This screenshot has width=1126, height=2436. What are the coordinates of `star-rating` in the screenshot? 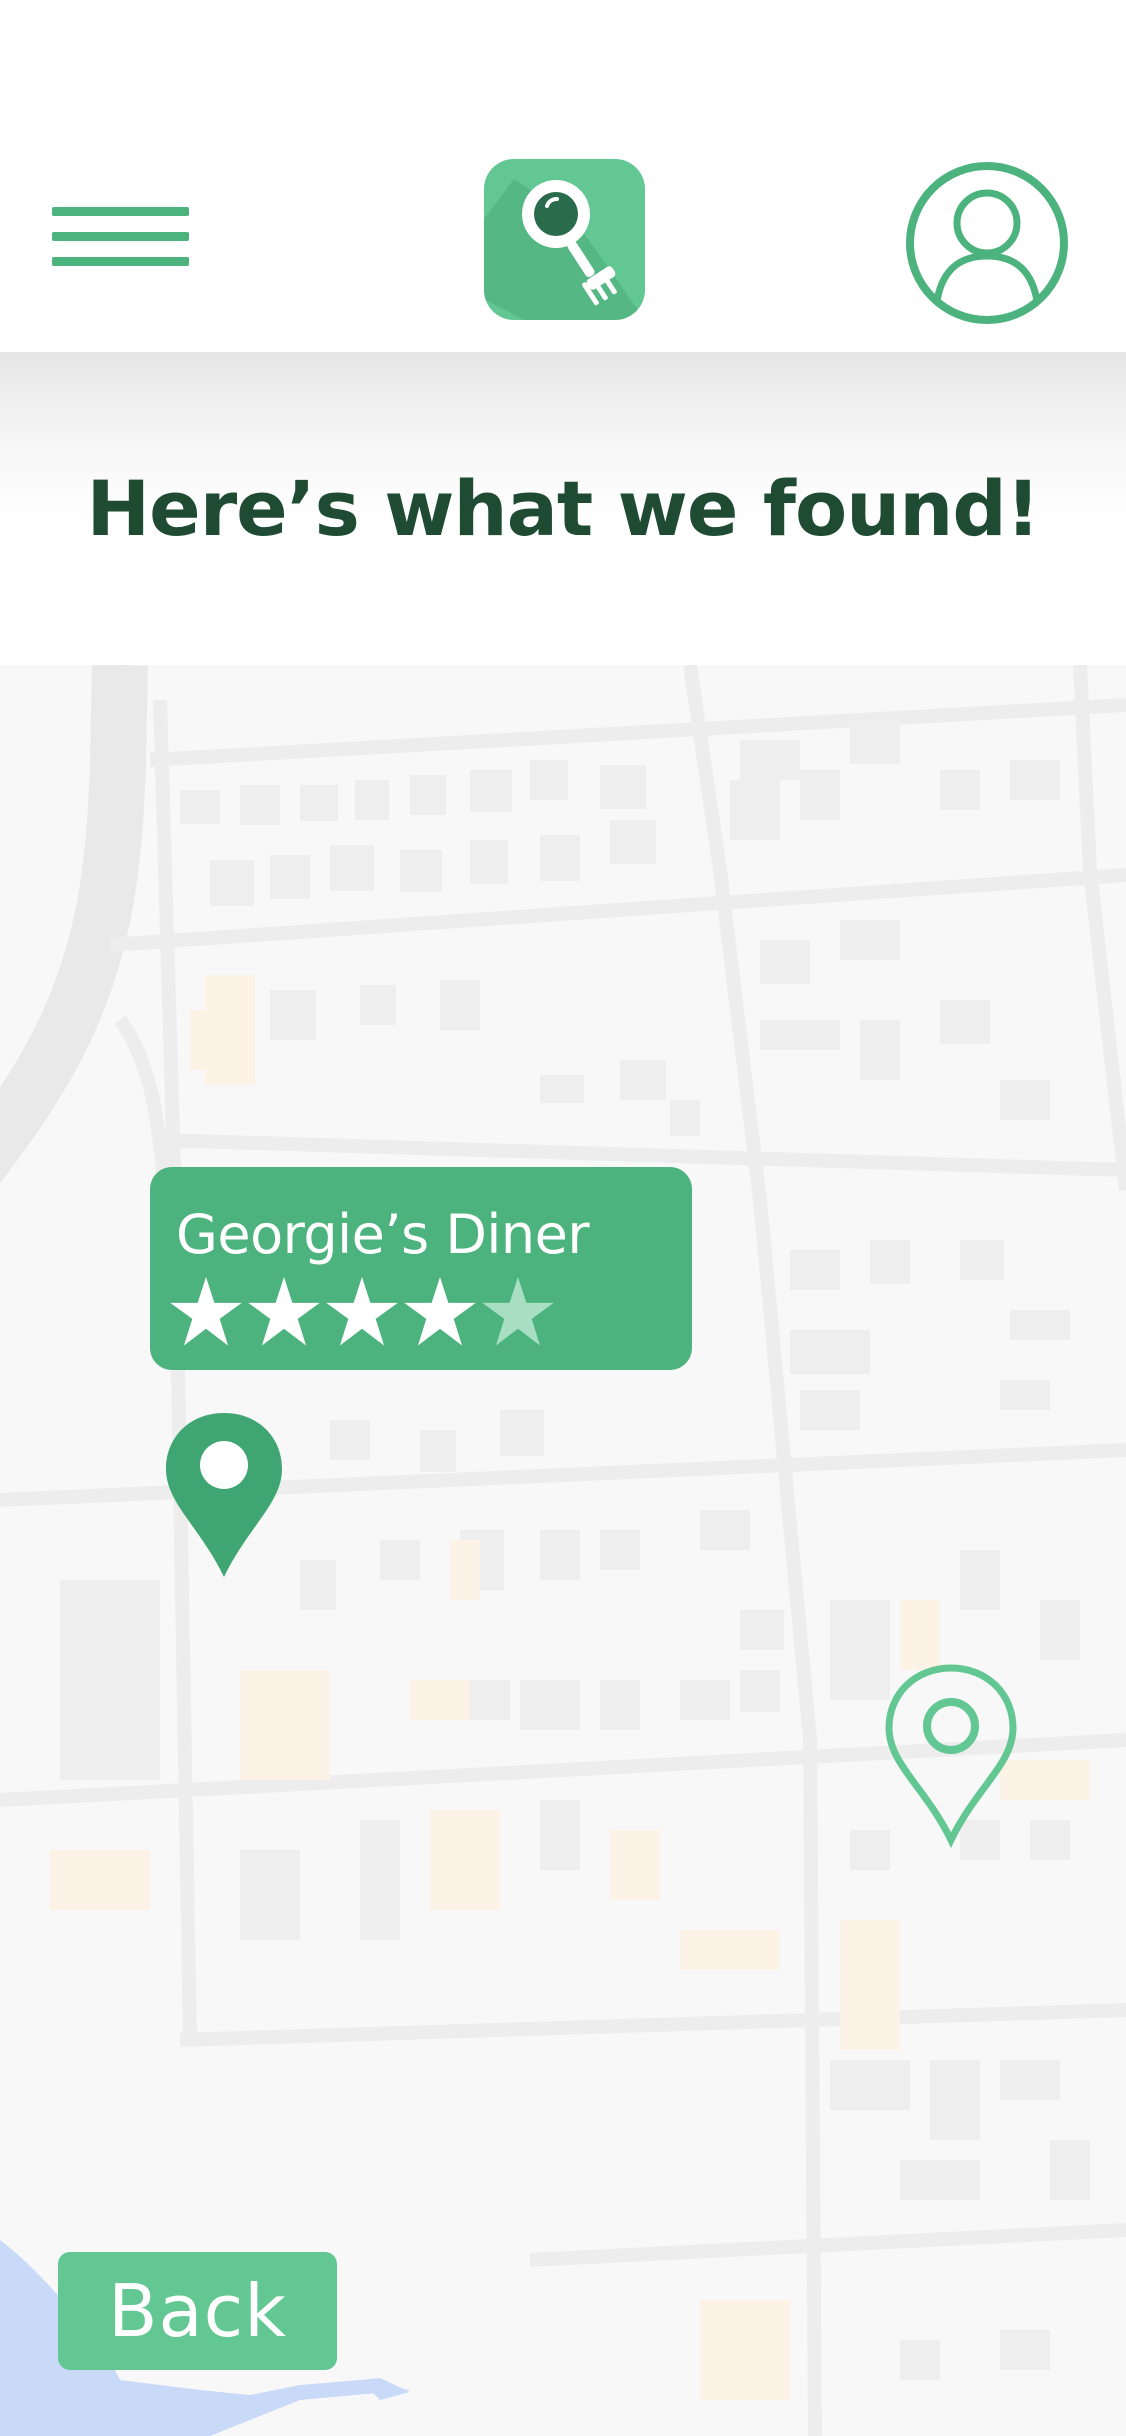 It's located at (361, 1312).